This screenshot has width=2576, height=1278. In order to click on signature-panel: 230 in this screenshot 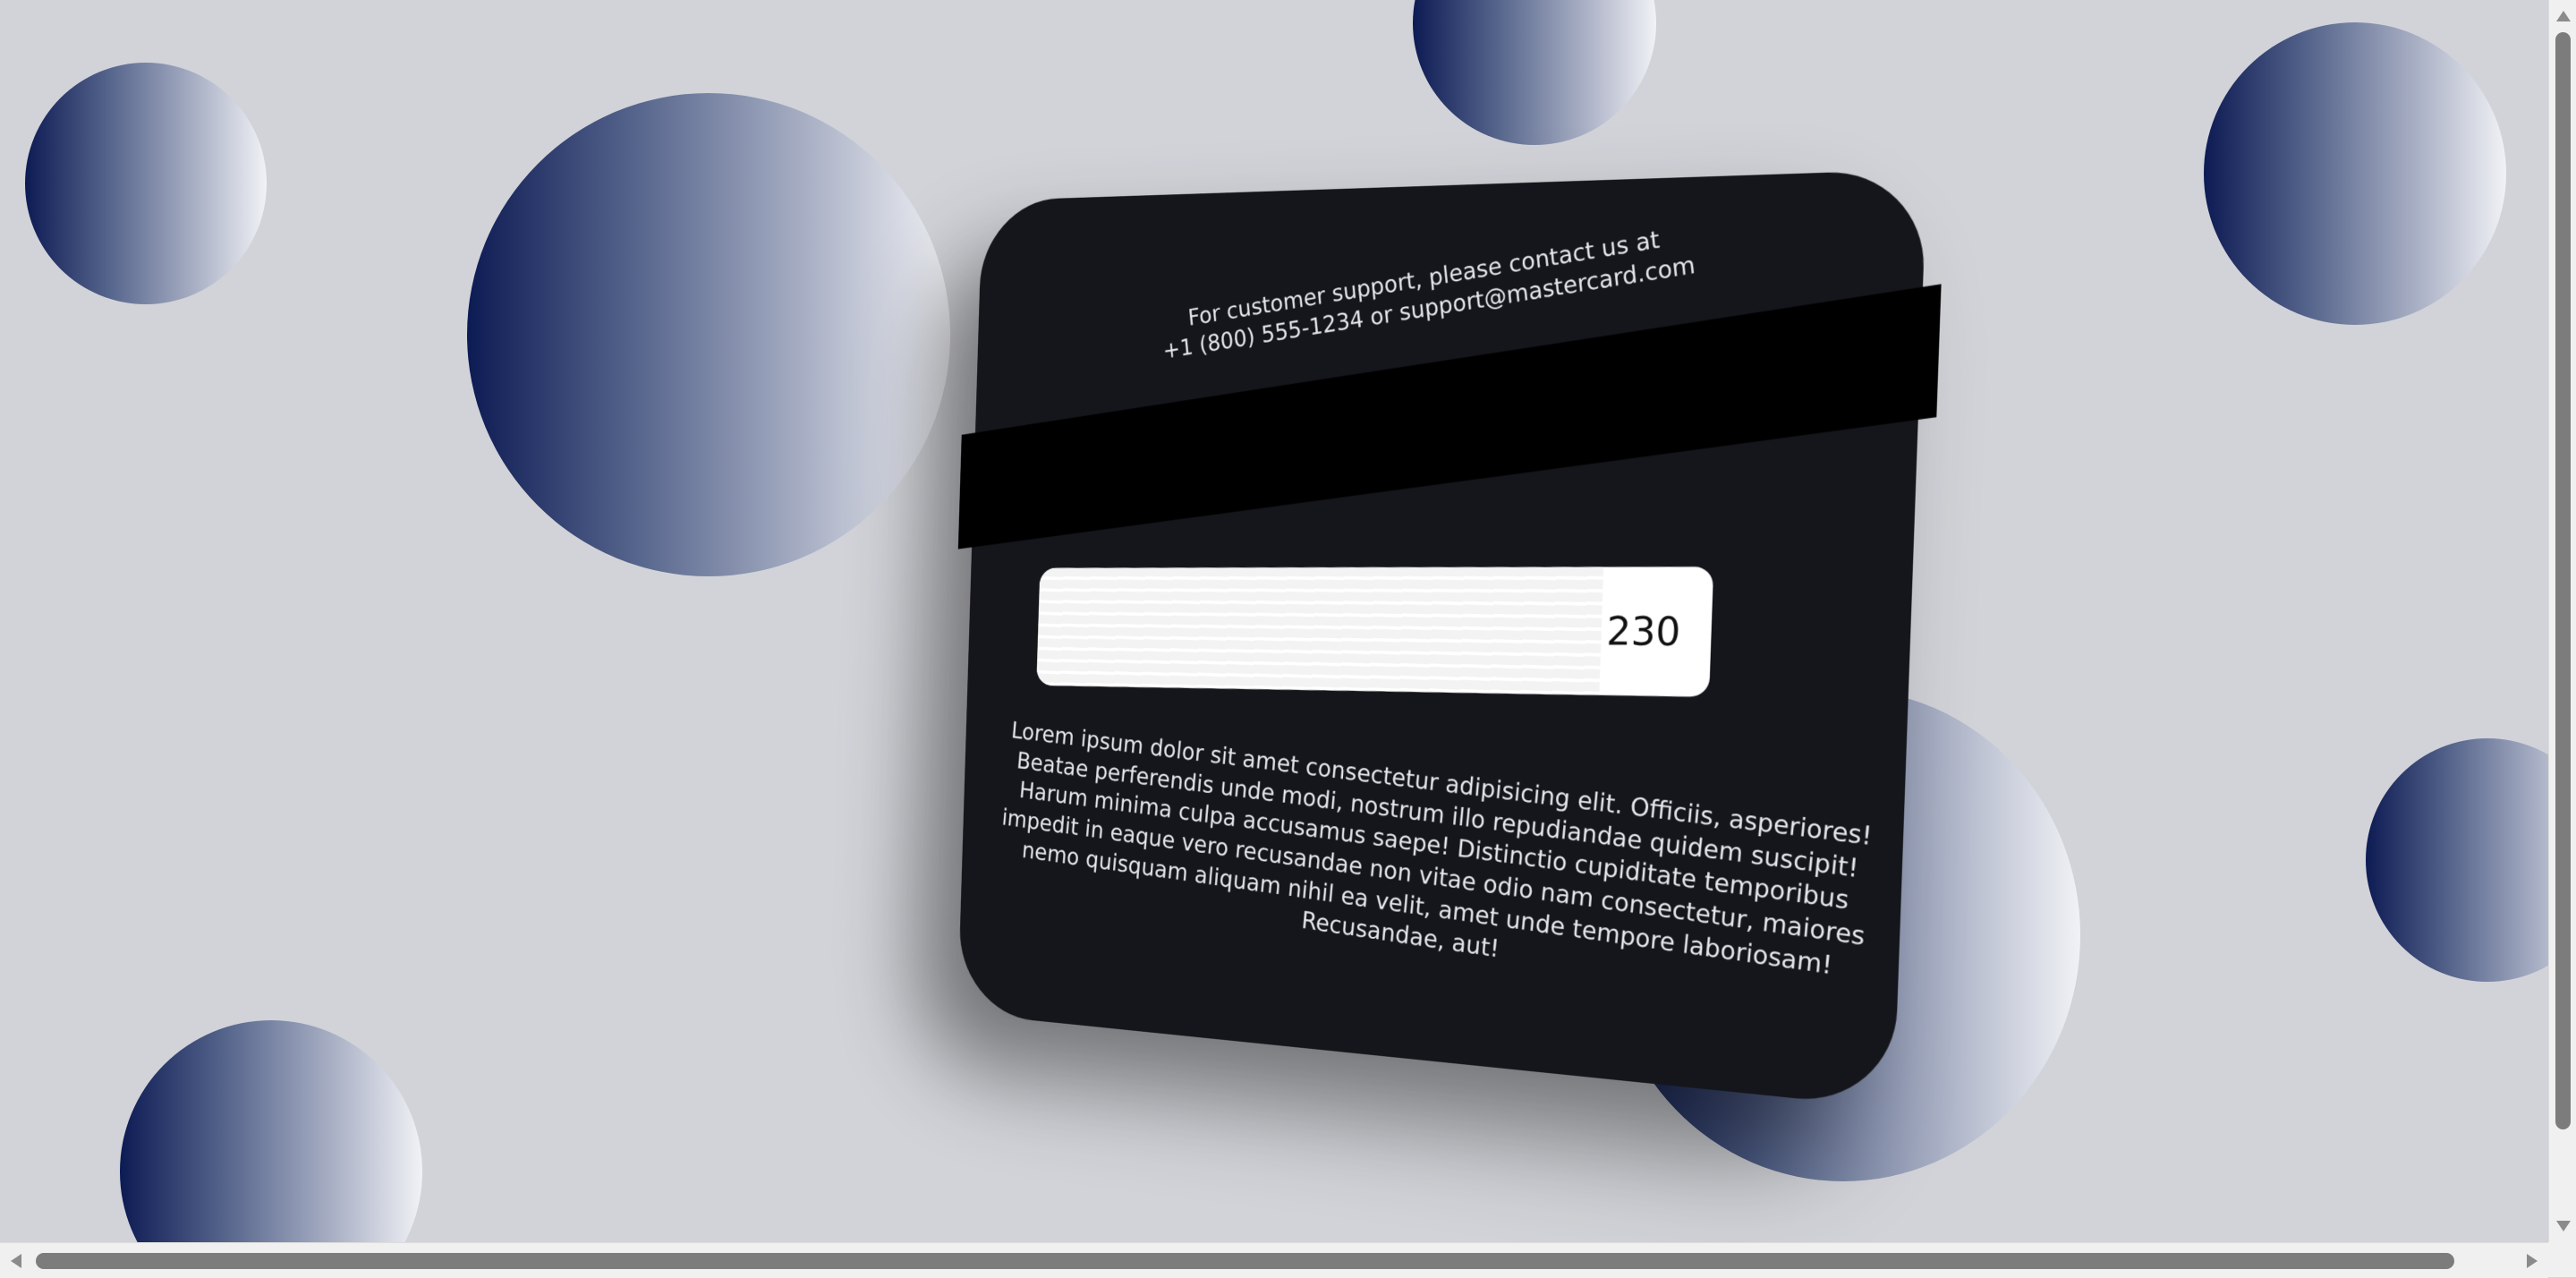, I will do `click(1375, 632)`.